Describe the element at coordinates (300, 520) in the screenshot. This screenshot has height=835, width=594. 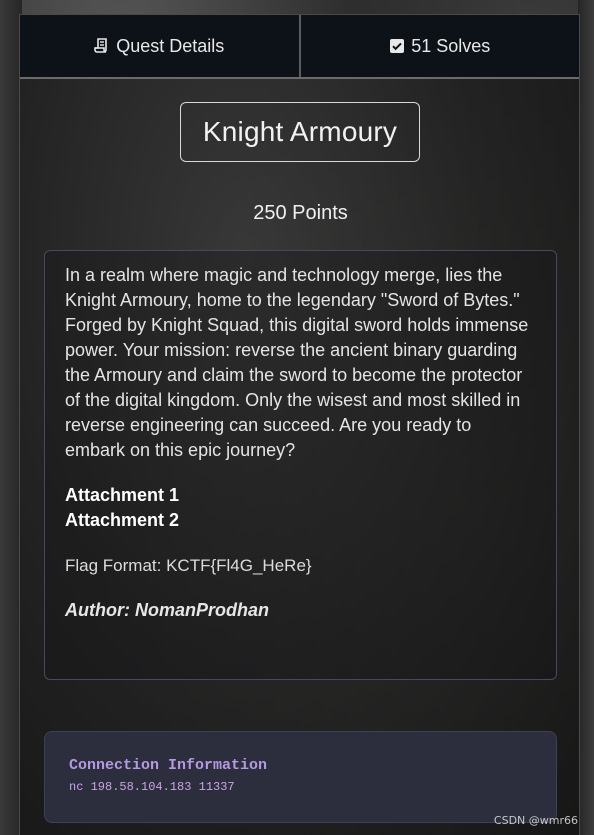
I see `attachment-link-2: Attachment 2` at that location.